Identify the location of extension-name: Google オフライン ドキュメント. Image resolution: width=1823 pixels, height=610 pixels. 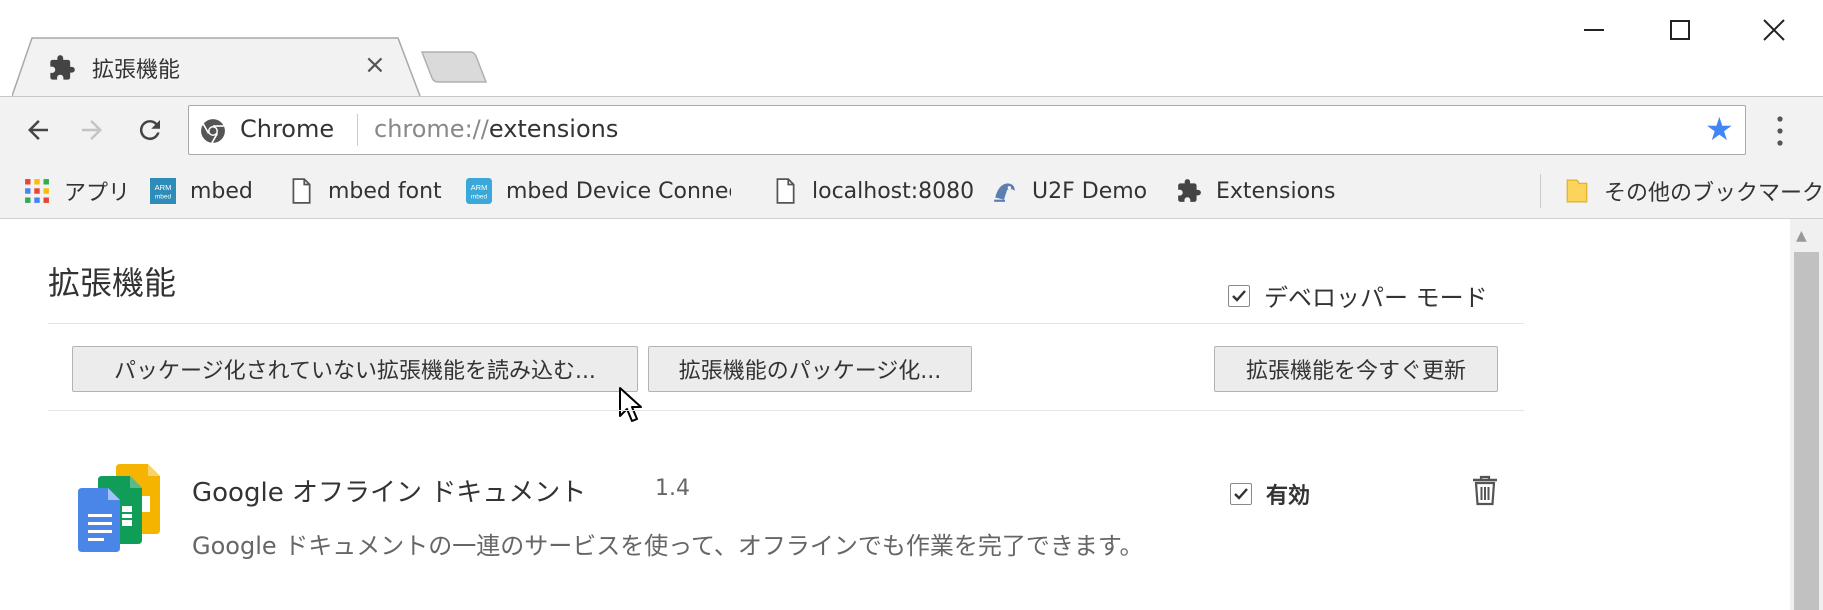
(389, 493).